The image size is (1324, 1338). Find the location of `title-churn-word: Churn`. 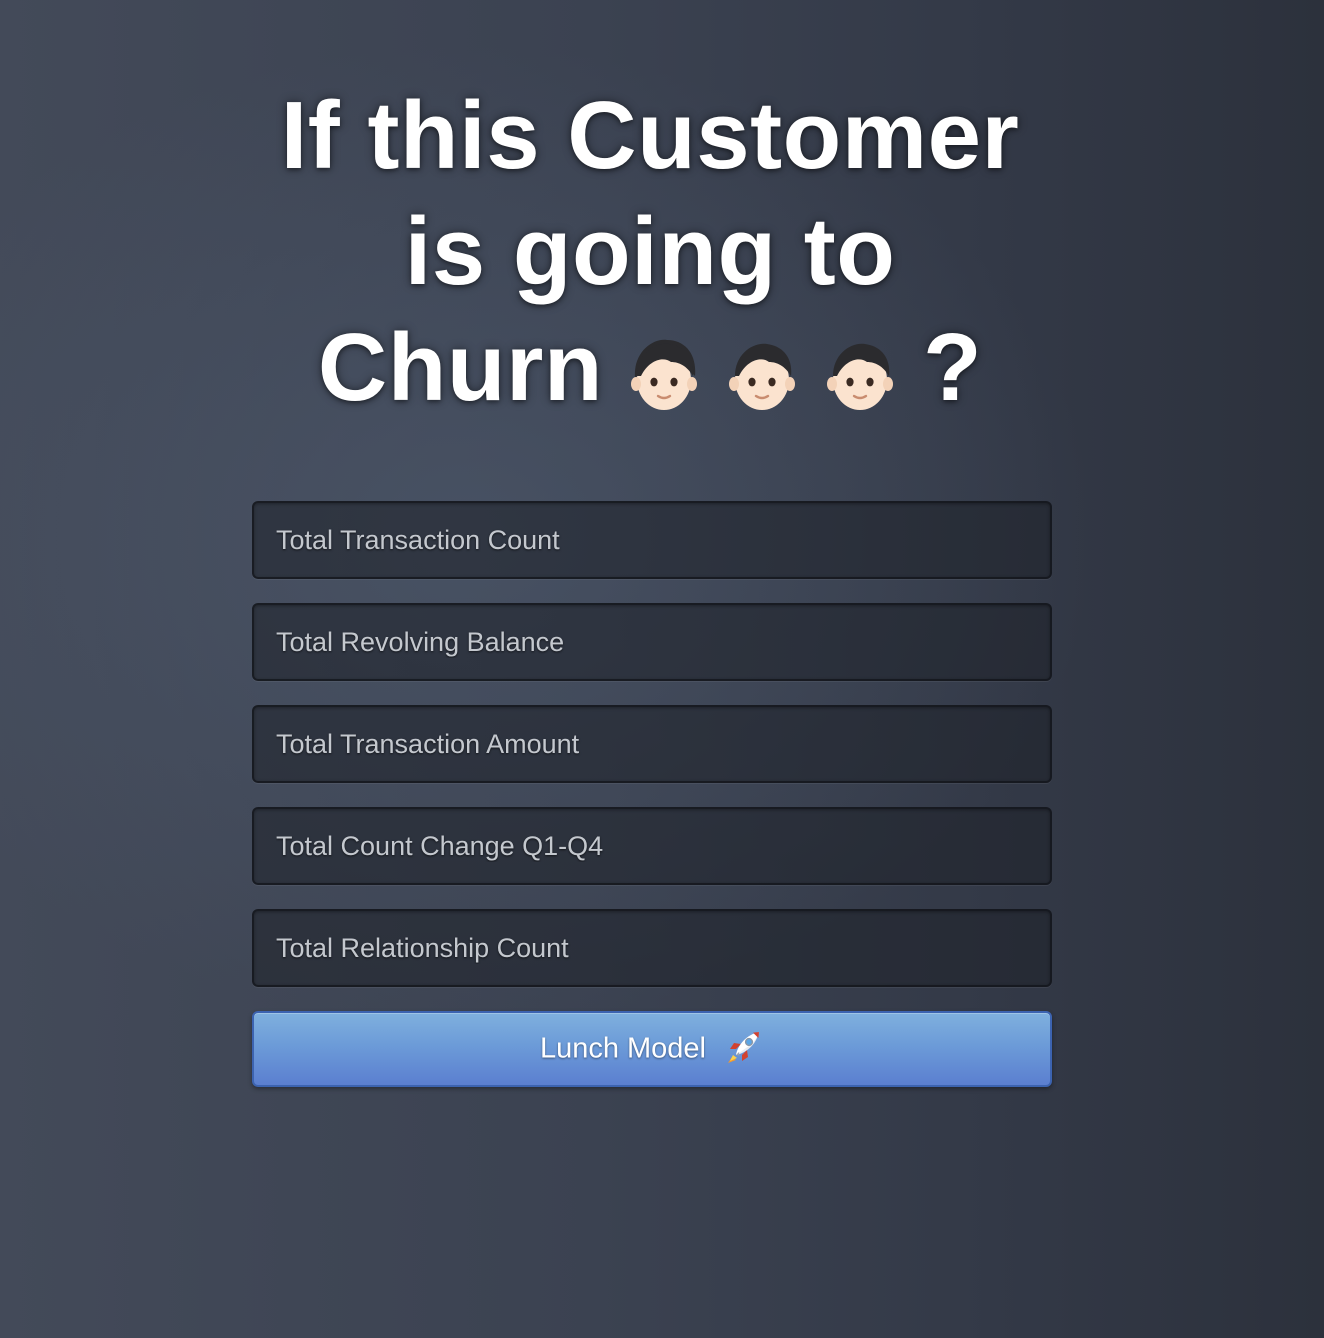

title-churn-word: Churn is located at coordinates (460, 367).